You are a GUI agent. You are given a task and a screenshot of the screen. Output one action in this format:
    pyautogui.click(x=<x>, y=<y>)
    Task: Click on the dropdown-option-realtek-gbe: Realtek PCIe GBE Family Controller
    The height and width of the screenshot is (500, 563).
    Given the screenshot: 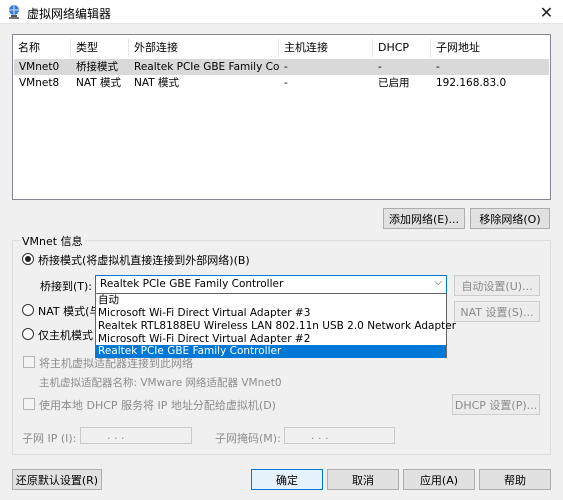 What is the action you would take?
    pyautogui.click(x=271, y=351)
    